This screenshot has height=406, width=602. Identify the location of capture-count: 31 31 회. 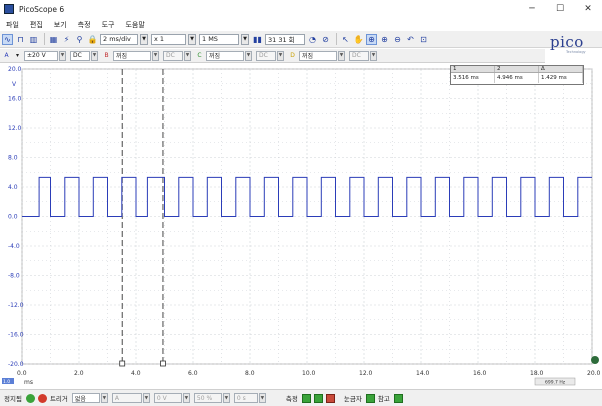
(285, 39).